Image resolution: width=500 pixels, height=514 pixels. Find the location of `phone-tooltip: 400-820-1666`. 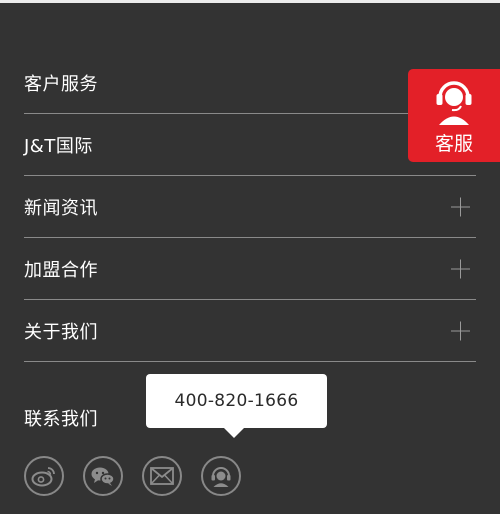

phone-tooltip: 400-820-1666 is located at coordinates (236, 406).